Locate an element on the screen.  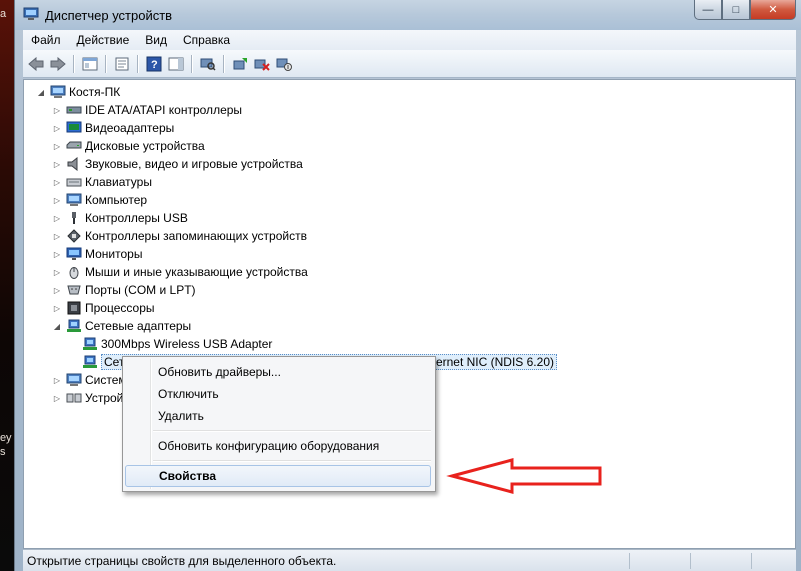
tree-item-label: Дисковые устройства is located at coordinates (145, 146).